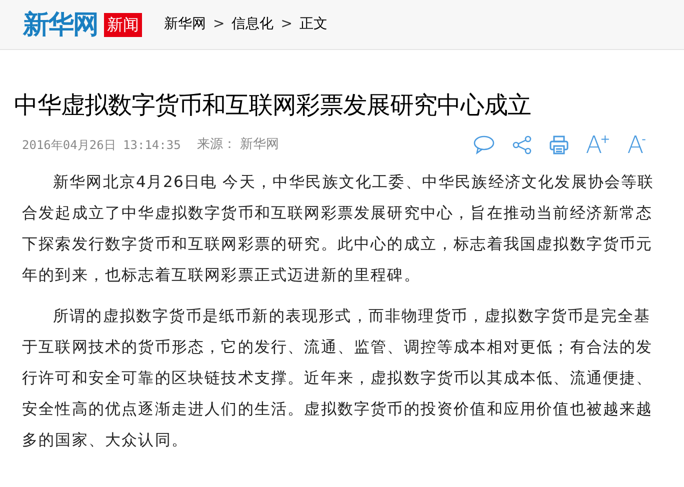 The image size is (684, 487). Describe the element at coordinates (483, 145) in the screenshot. I see `comment-icon` at that location.